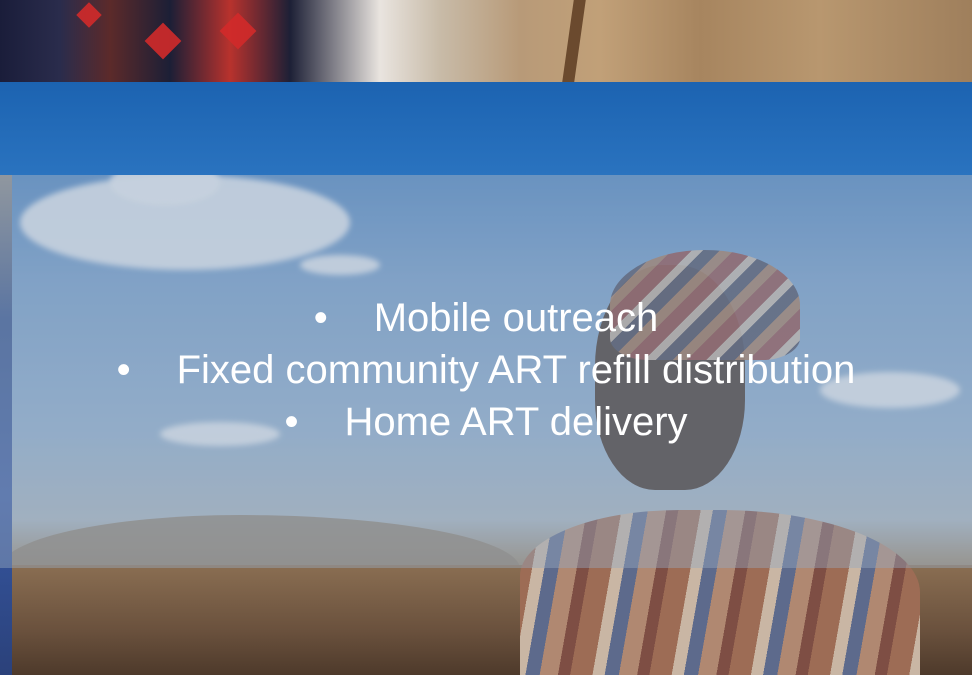 Image resolution: width=972 pixels, height=675 pixels. I want to click on bullet-item: • Home ART delivery, so click(486, 422).